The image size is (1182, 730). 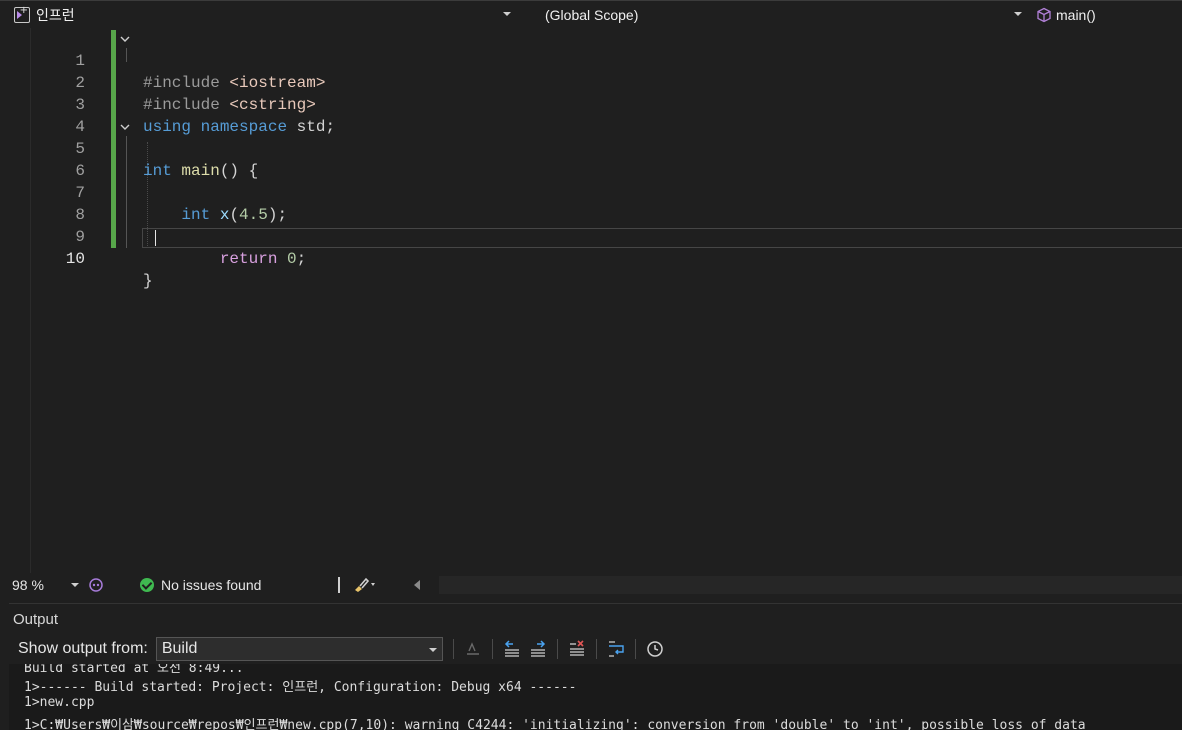 I want to click on code-line: 5 int main() {, so click(x=595, y=148).